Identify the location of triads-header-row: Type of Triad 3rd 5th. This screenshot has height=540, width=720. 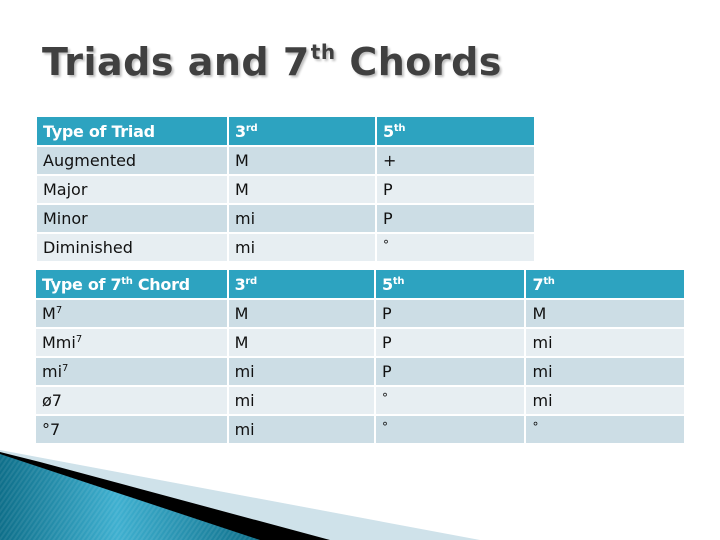
(285, 131).